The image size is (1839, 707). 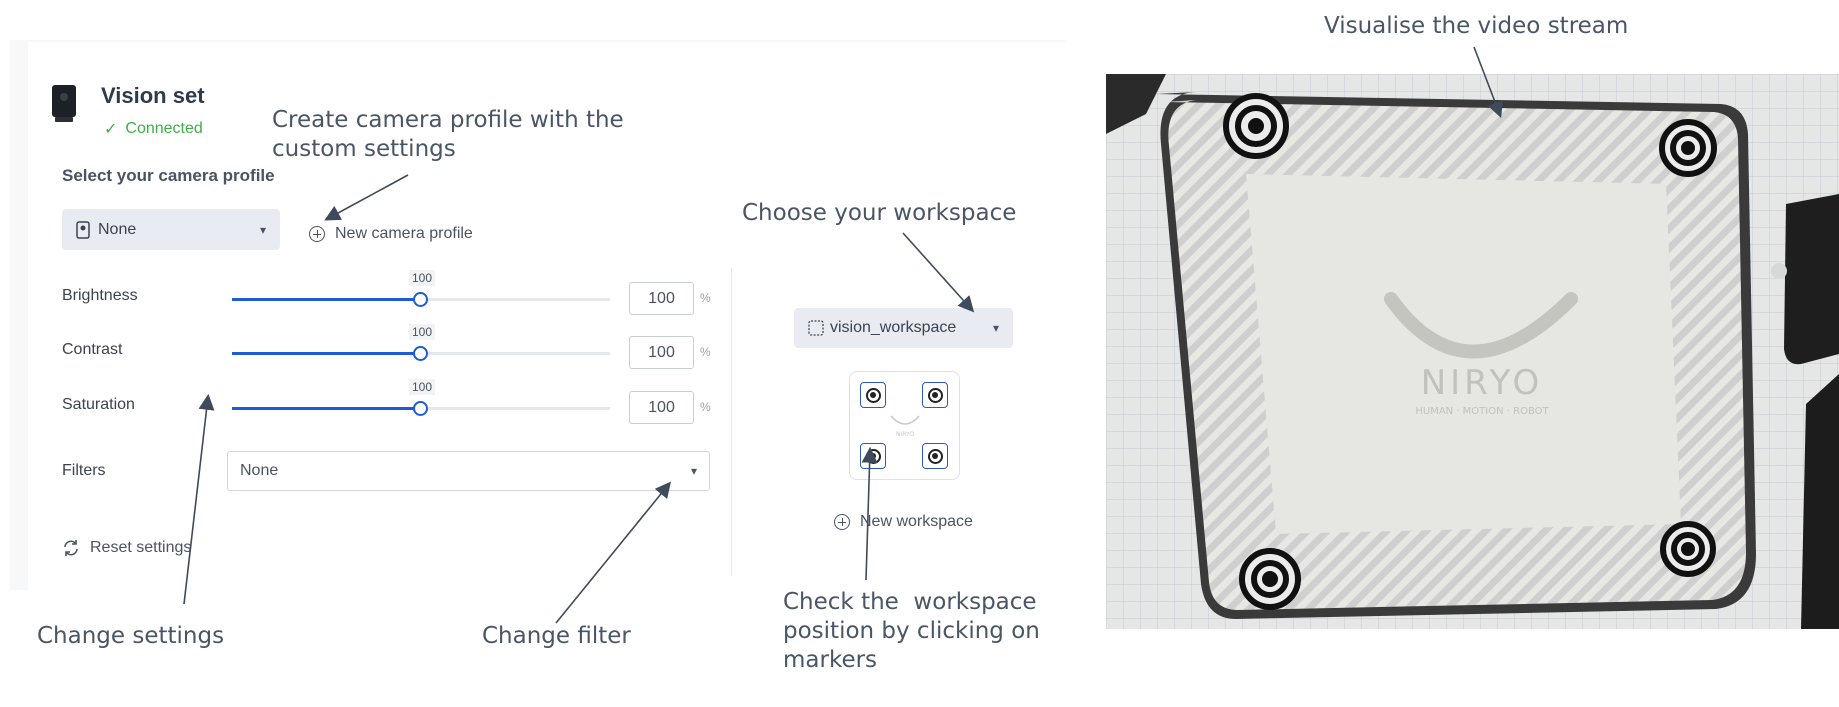 I want to click on arrow-choose-workspace, so click(x=938, y=272).